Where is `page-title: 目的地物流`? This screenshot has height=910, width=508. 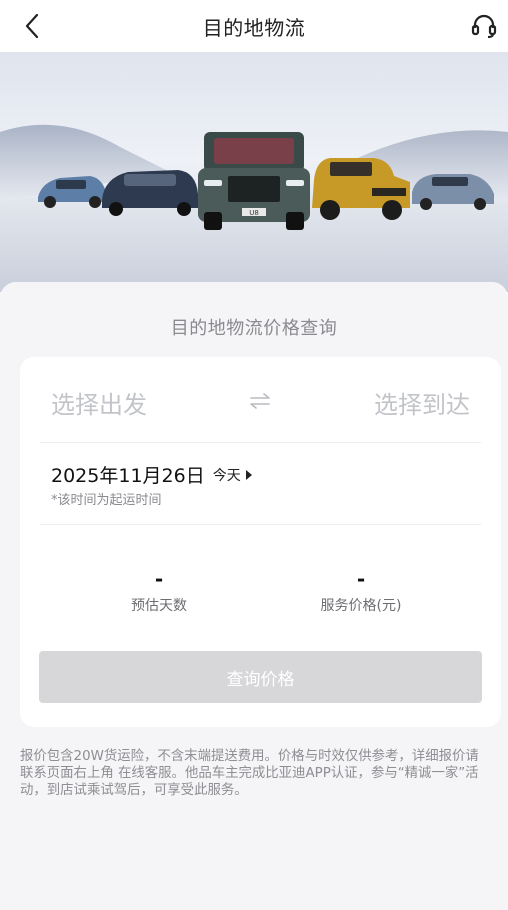
page-title: 目的地物流 is located at coordinates (254, 27).